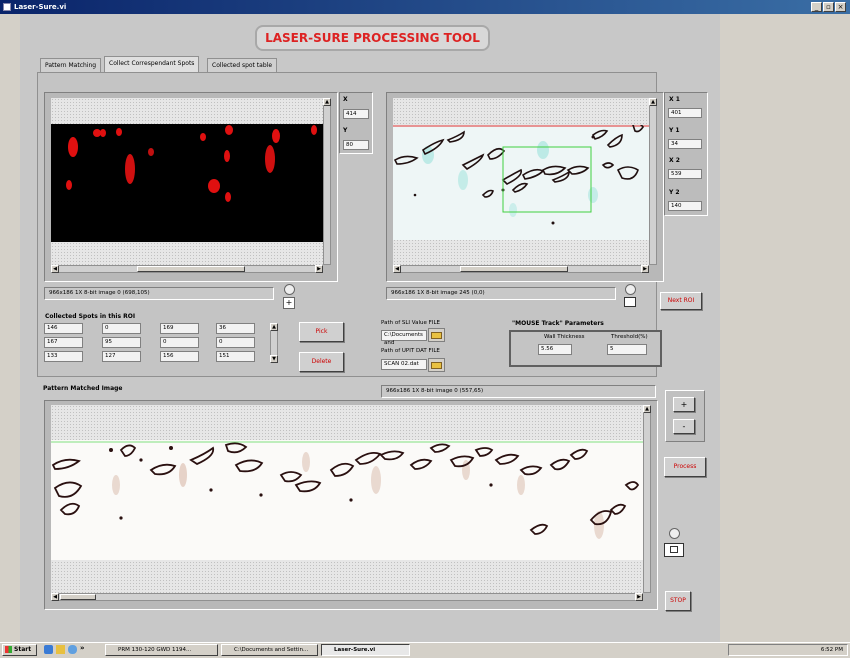 This screenshot has width=850, height=658. What do you see at coordinates (681, 301) in the screenshot?
I see `next-roi-button: Next ROI` at bounding box center [681, 301].